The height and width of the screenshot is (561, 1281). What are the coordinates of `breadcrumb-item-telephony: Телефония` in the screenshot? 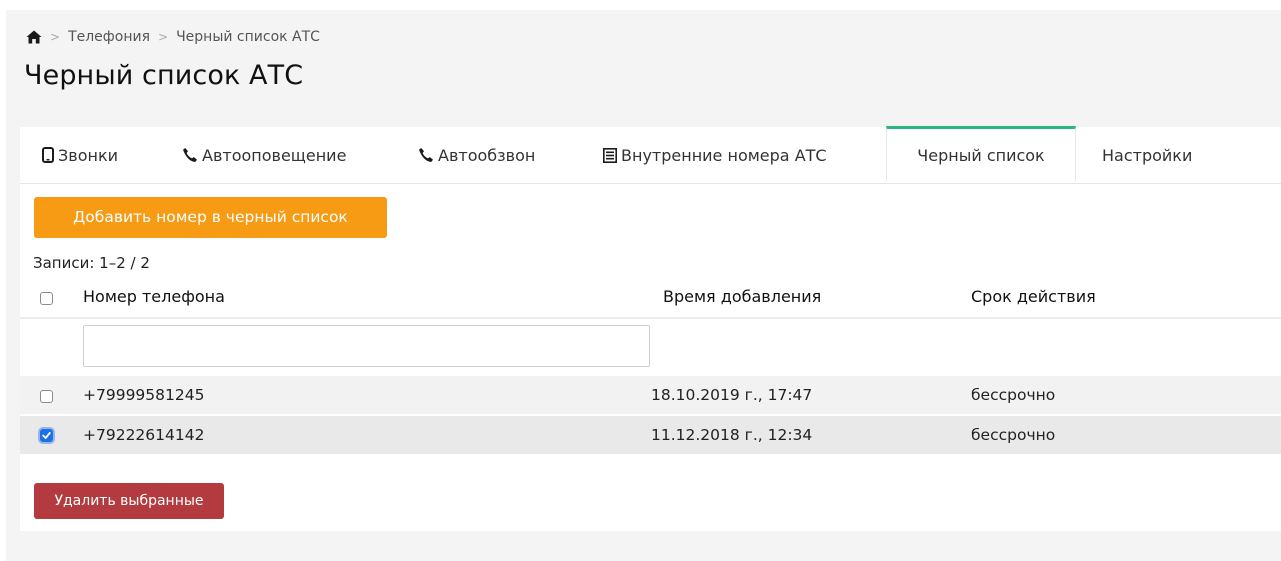 It's located at (109, 37).